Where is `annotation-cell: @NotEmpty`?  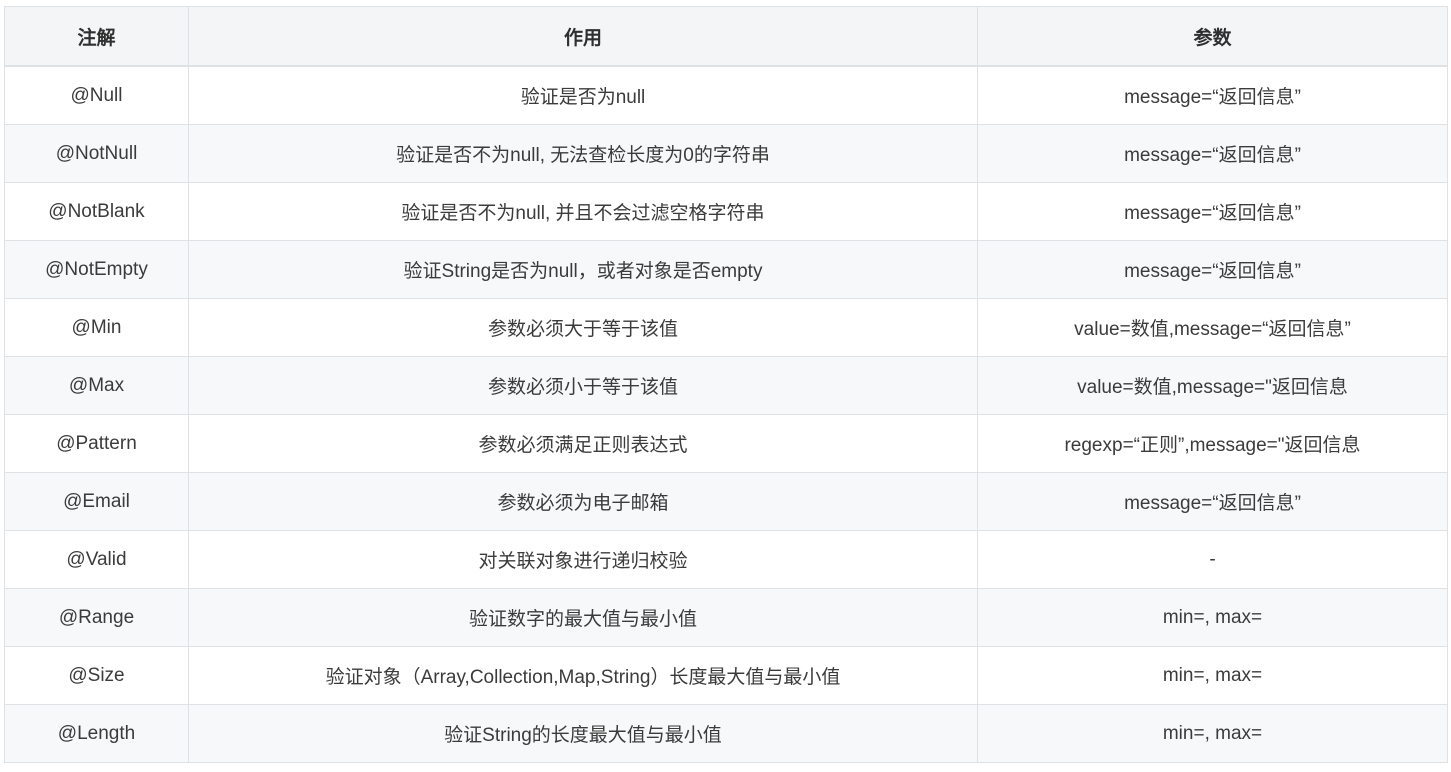 annotation-cell: @NotEmpty is located at coordinates (96, 269).